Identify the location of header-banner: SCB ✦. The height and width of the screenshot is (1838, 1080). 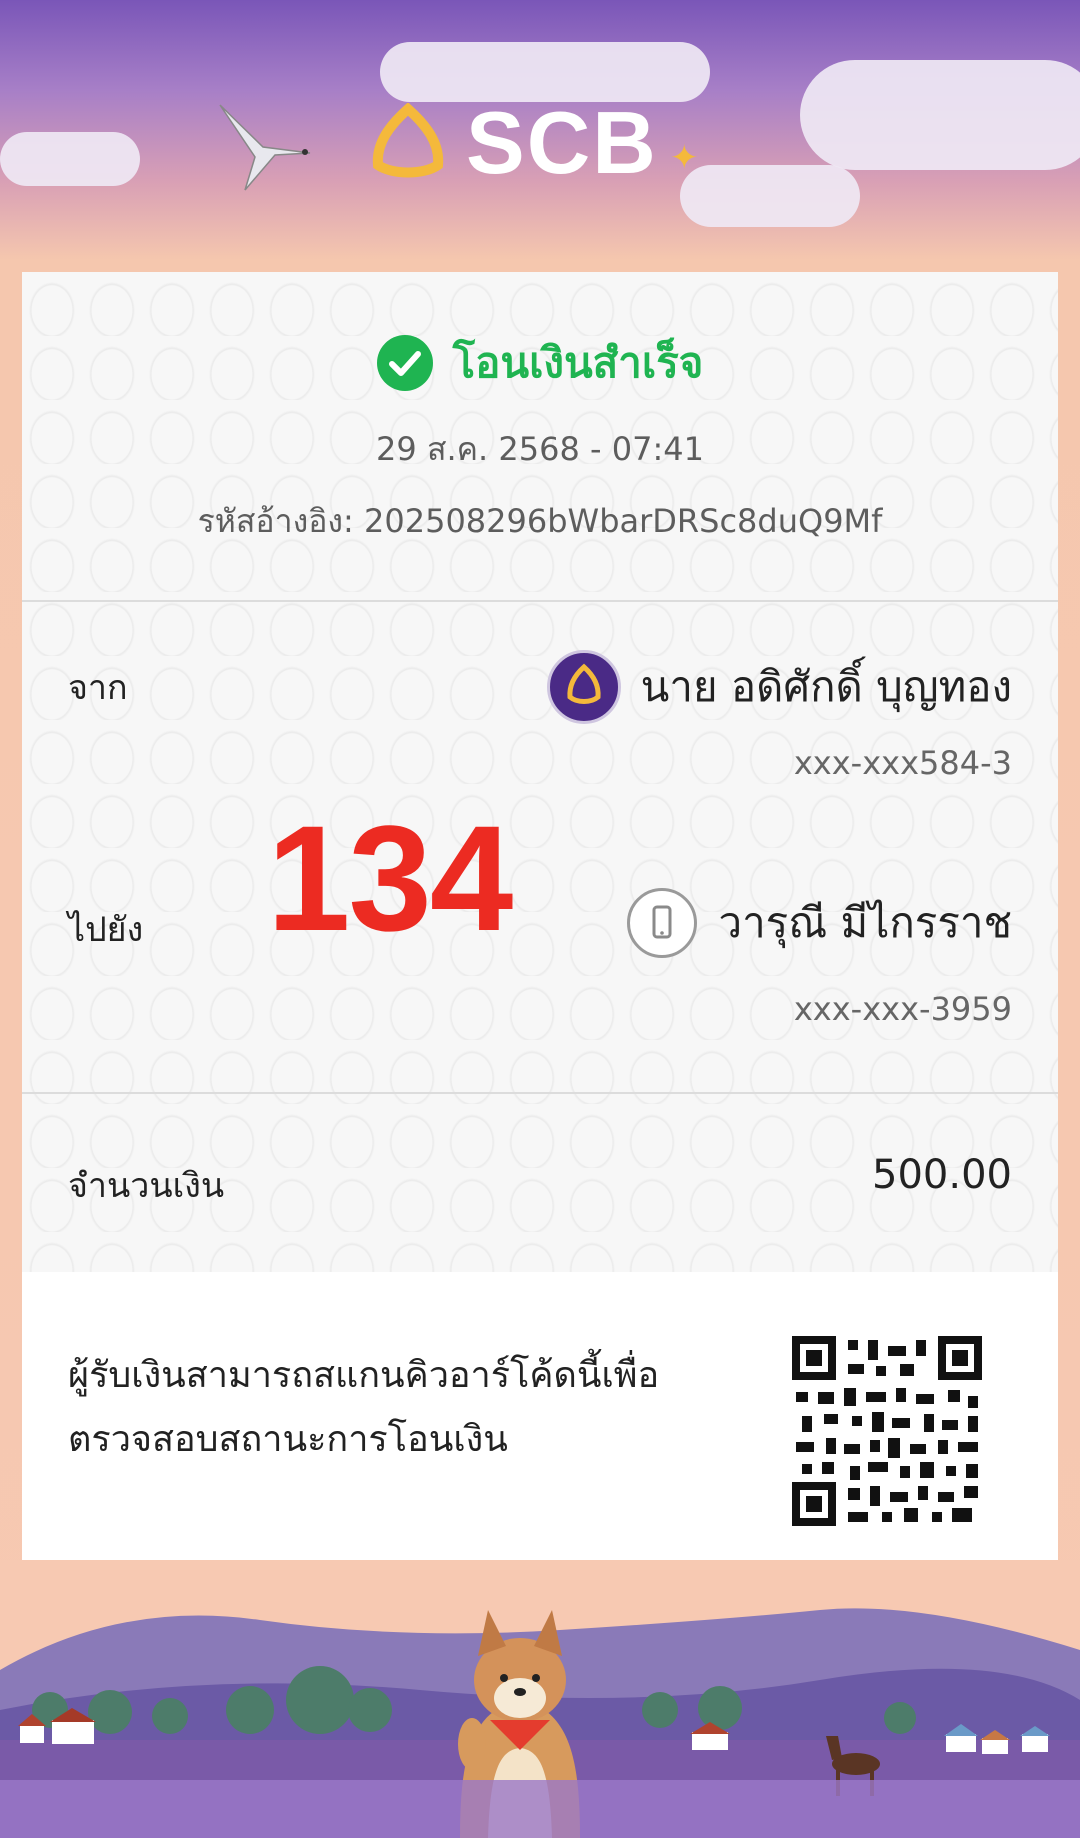
(540, 136).